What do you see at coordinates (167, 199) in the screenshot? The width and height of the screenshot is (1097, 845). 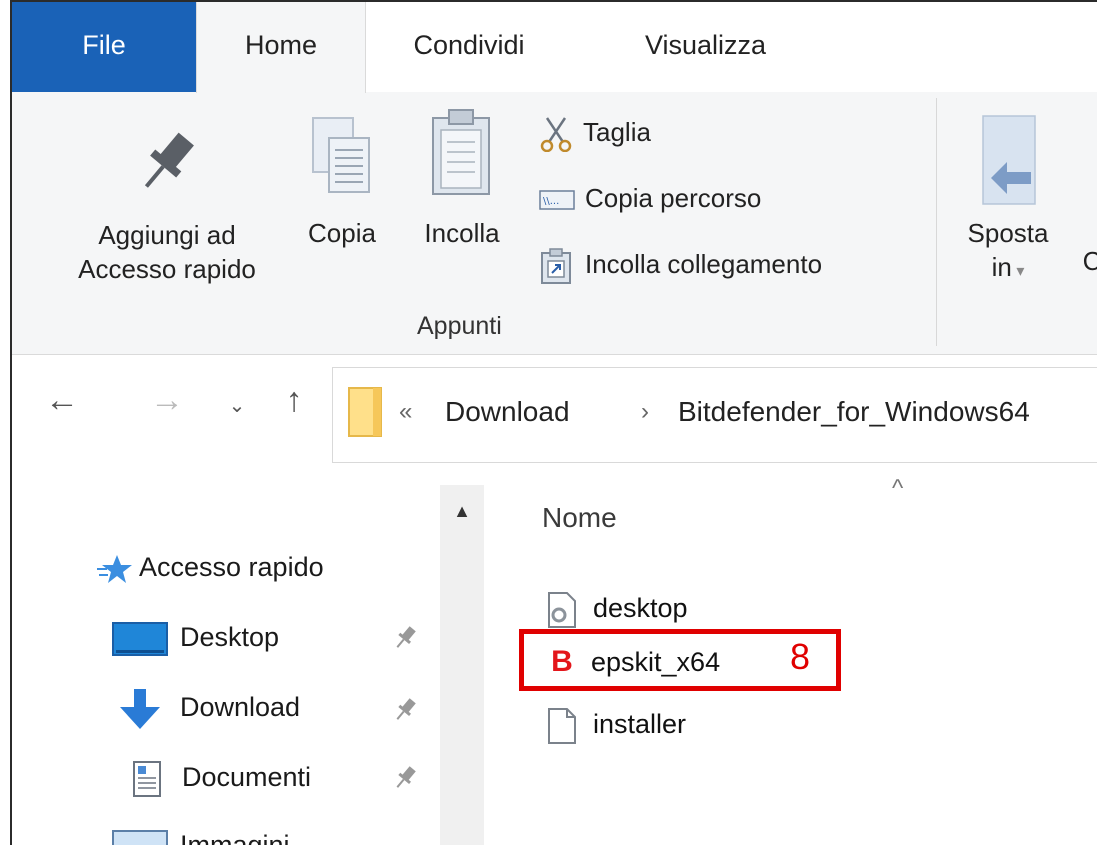 I see `pin-to-quick-access-button: Aggiungi ad Accesso rapido` at bounding box center [167, 199].